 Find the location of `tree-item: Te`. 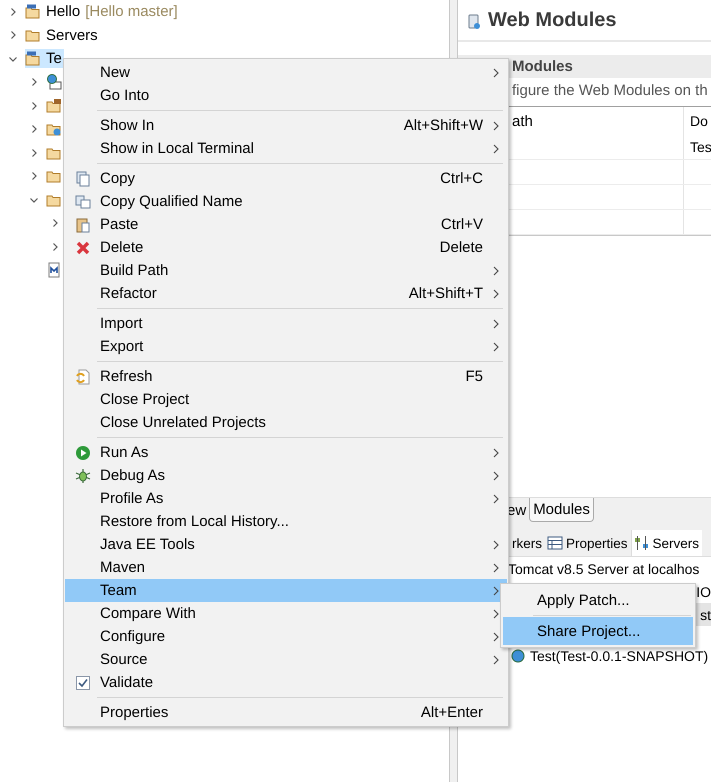

tree-item: Te is located at coordinates (44, 58).